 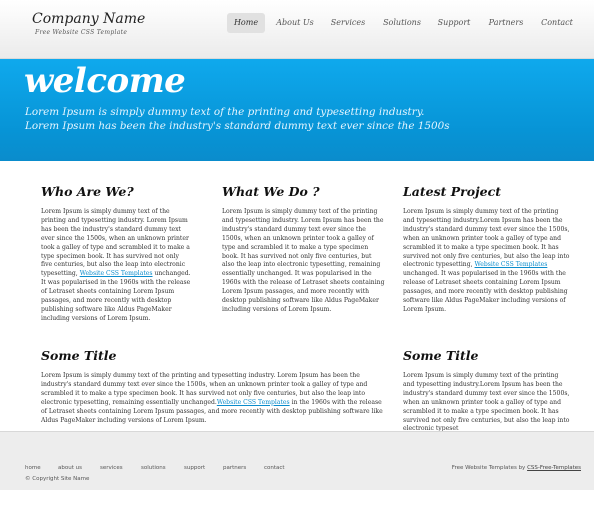 I want to click on footer-link-about-us: about us, so click(x=70, y=468).